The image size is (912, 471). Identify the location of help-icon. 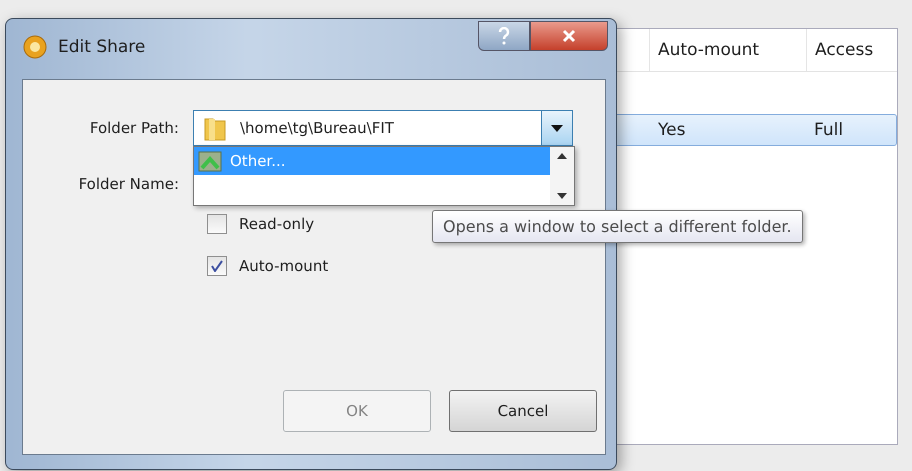
(504, 36).